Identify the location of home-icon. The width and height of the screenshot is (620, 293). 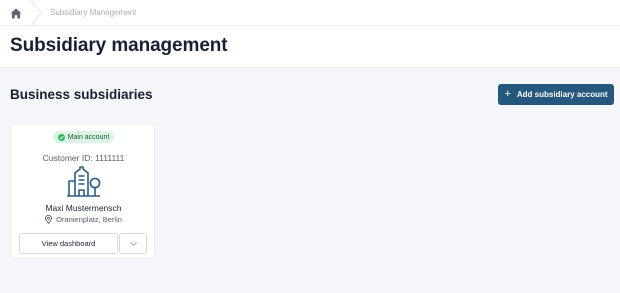
(16, 13).